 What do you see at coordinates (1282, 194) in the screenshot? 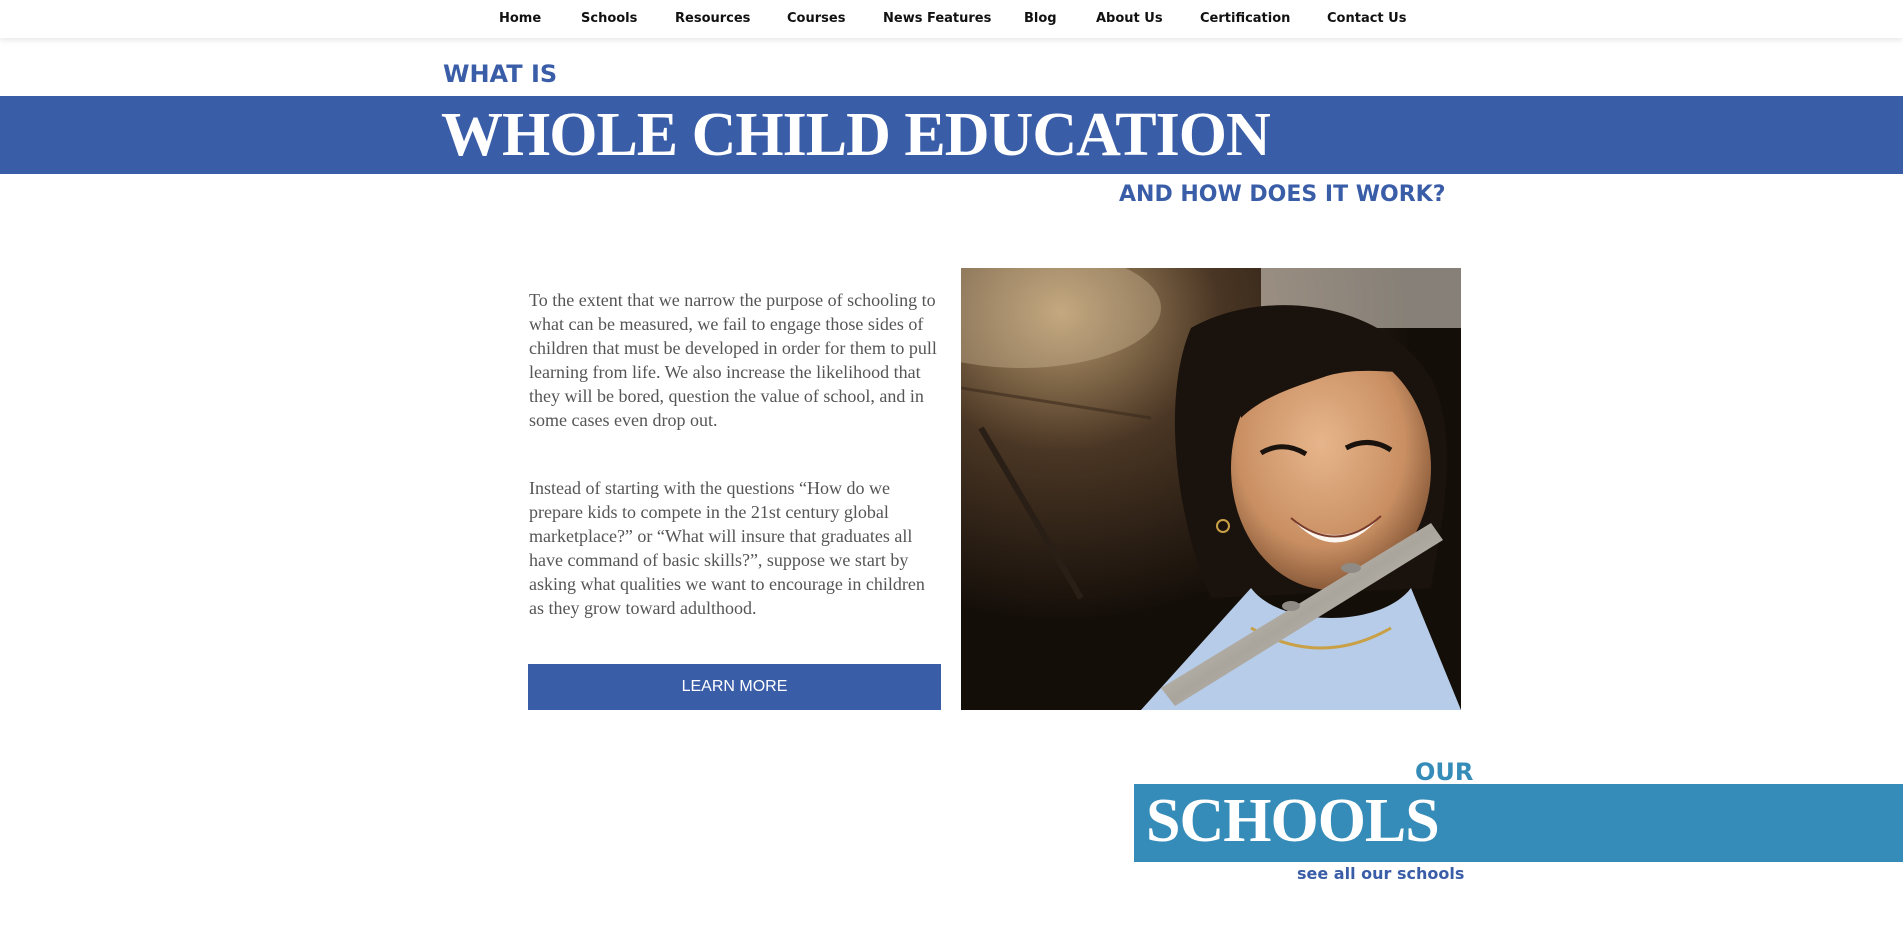
I see `hero-subtitle: AND HOW DOES IT WORK?` at bounding box center [1282, 194].